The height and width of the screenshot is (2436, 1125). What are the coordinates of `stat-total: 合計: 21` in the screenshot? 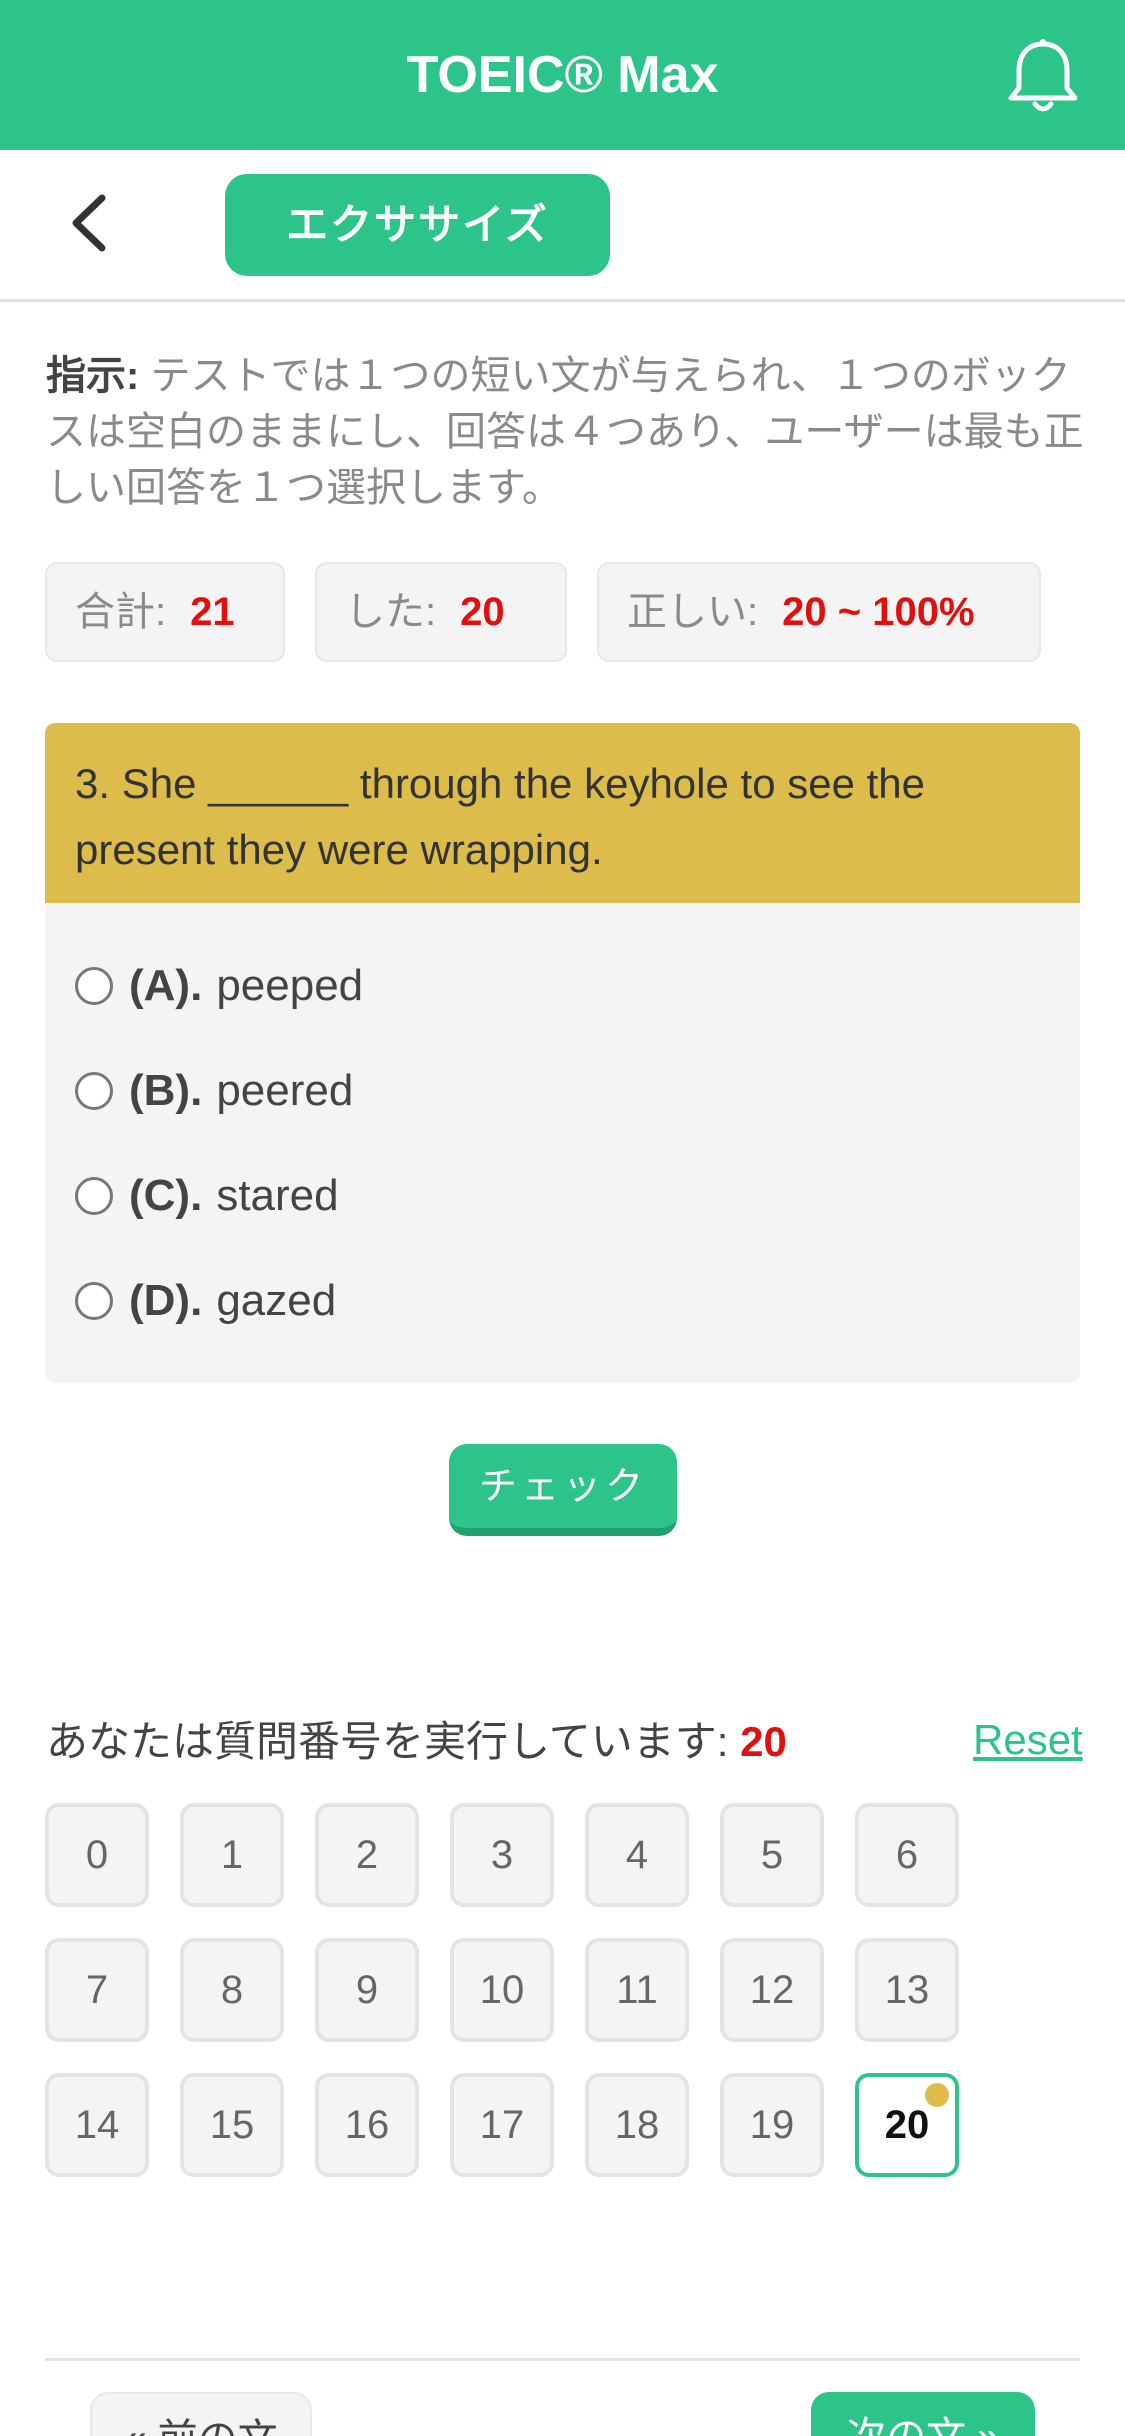 It's located at (165, 612).